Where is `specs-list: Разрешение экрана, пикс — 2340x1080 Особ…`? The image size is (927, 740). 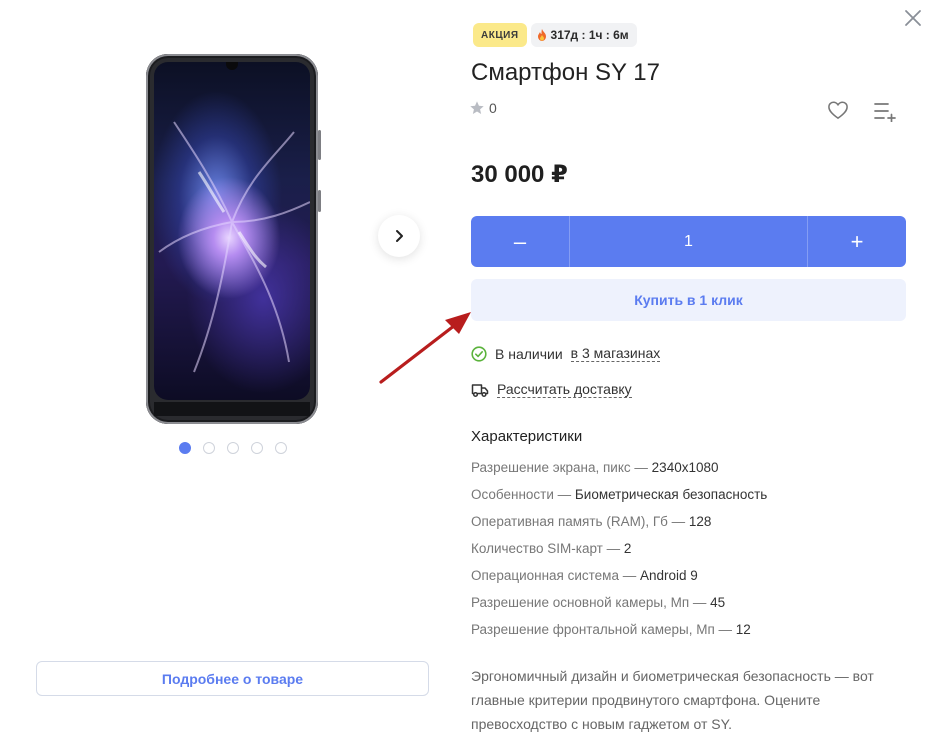
specs-list: Разрешение экрана, пикс — 2340x1080 Особ… is located at coordinates (619, 554).